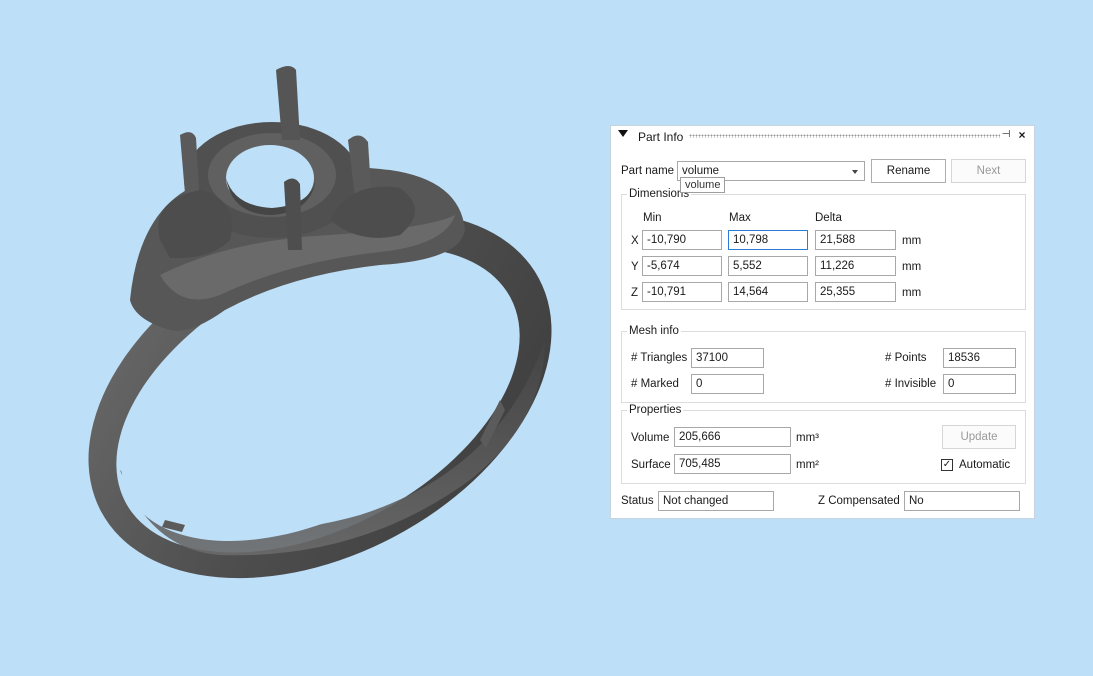  What do you see at coordinates (655, 410) in the screenshot?
I see `properties-title: Properties` at bounding box center [655, 410].